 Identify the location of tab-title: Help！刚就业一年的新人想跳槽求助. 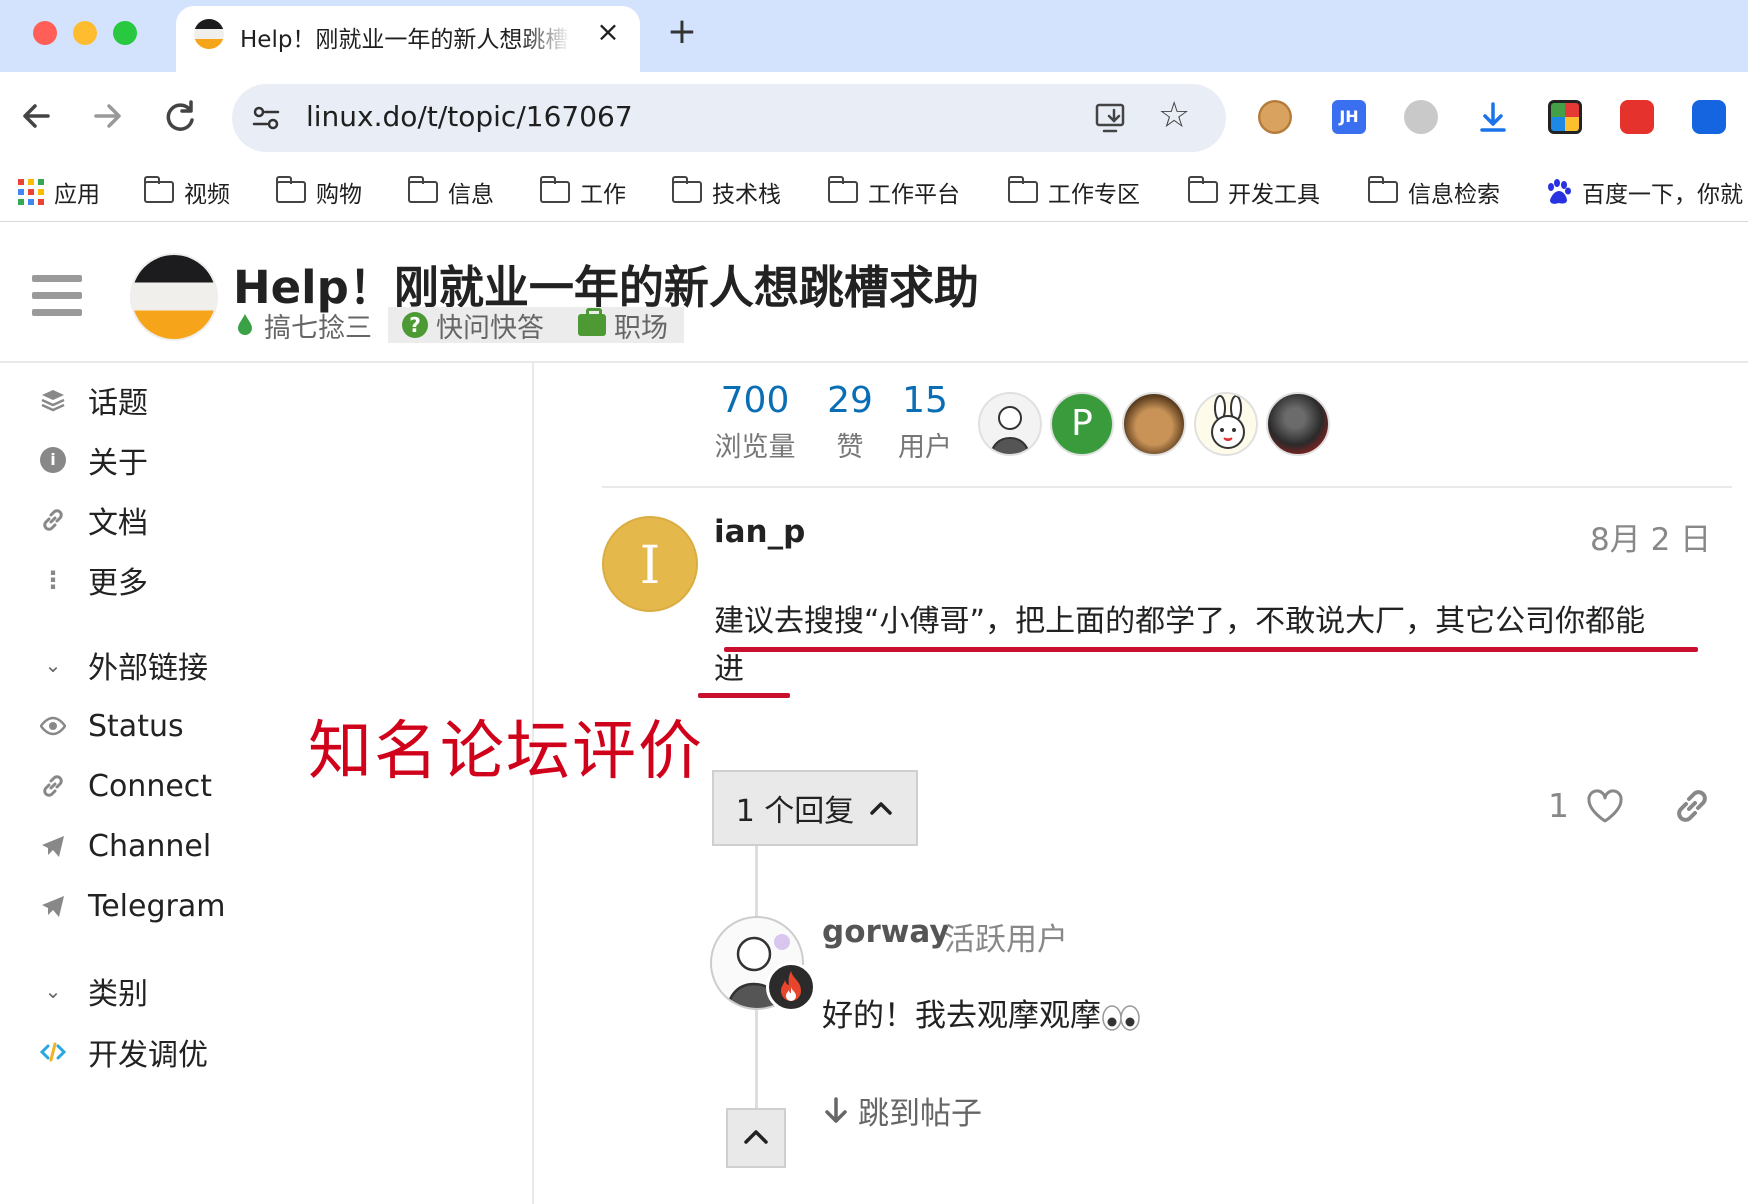
(405, 40).